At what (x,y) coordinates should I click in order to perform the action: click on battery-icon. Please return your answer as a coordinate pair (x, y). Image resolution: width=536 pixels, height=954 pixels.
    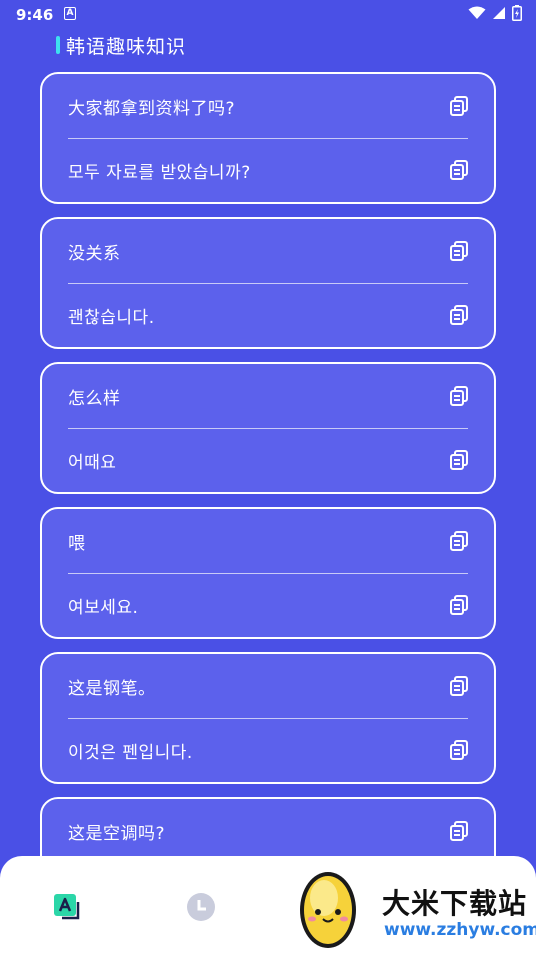
    Looking at the image, I should click on (517, 13).